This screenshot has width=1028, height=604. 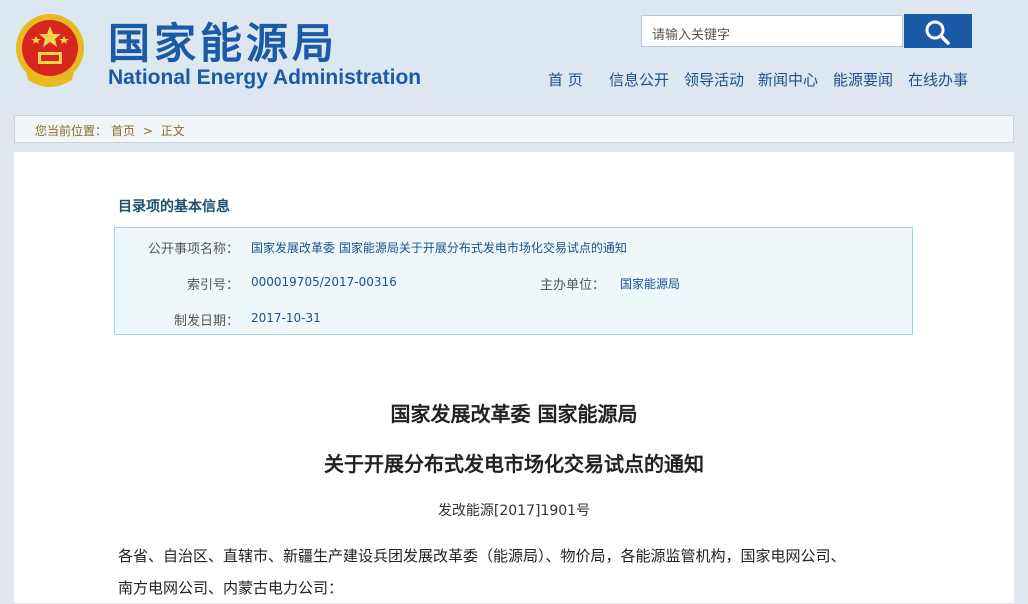 What do you see at coordinates (938, 79) in the screenshot?
I see `nav-item-online-services: 在线办事` at bounding box center [938, 79].